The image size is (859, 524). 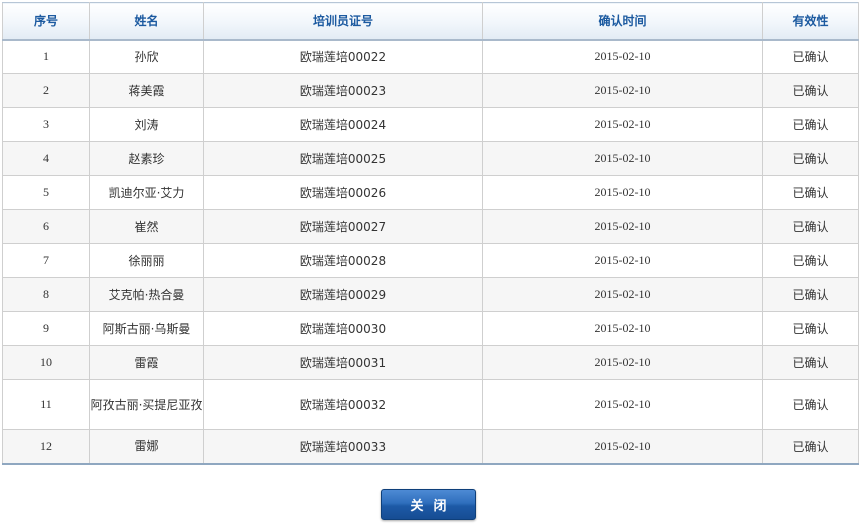 What do you see at coordinates (146, 192) in the screenshot?
I see `cell-name: 凯迪尔亚·艾力` at bounding box center [146, 192].